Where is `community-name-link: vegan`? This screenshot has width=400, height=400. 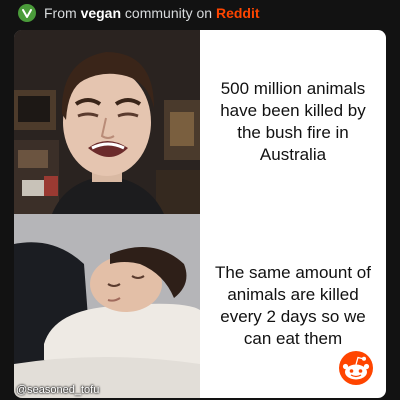
community-name-link: vegan is located at coordinates (101, 13).